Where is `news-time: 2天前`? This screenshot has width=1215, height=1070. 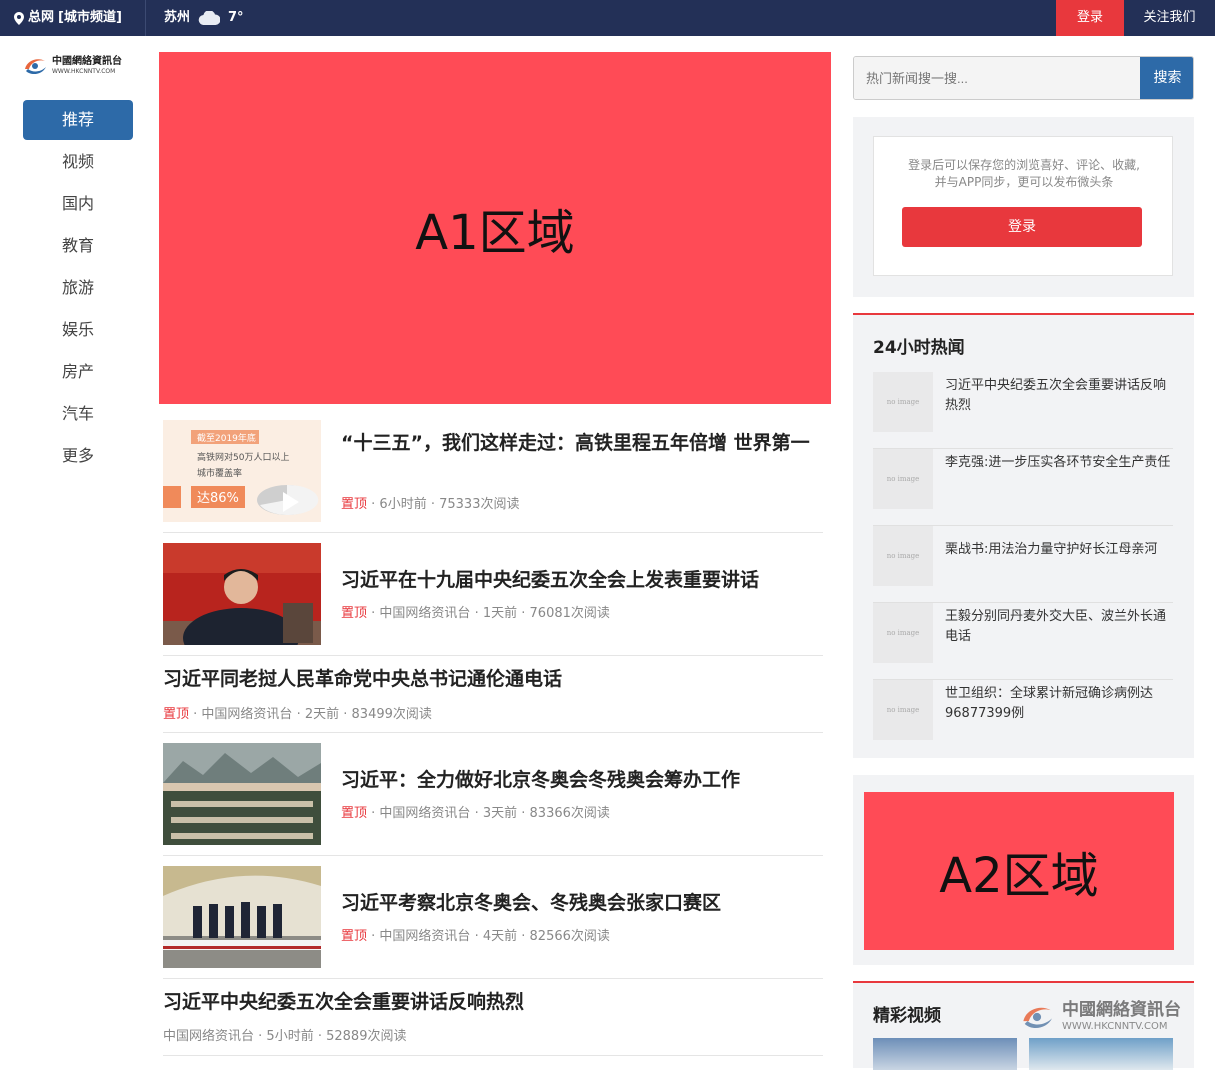
news-time: 2天前 is located at coordinates (322, 714).